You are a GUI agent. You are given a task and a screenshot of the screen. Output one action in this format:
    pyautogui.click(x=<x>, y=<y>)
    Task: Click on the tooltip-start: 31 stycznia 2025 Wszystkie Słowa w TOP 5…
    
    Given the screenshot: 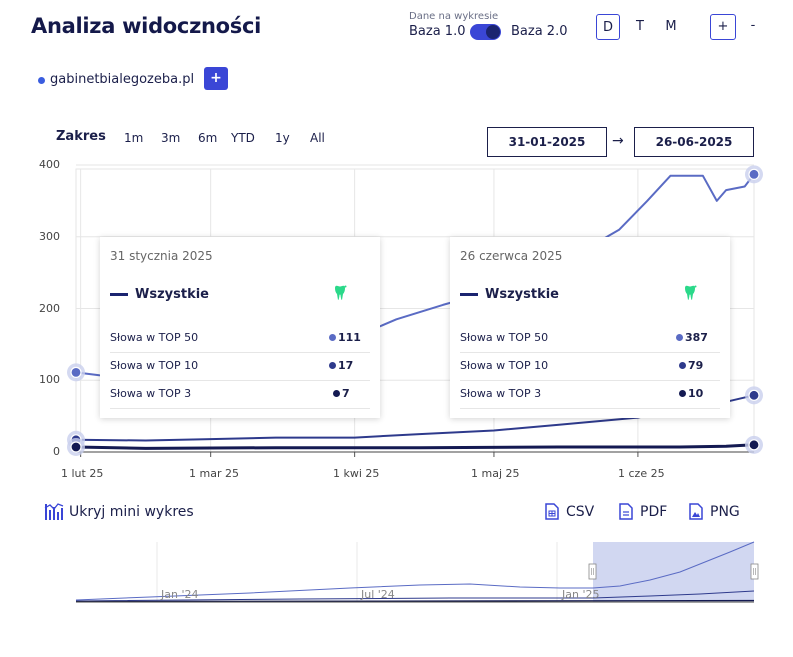 What is the action you would take?
    pyautogui.click(x=240, y=327)
    